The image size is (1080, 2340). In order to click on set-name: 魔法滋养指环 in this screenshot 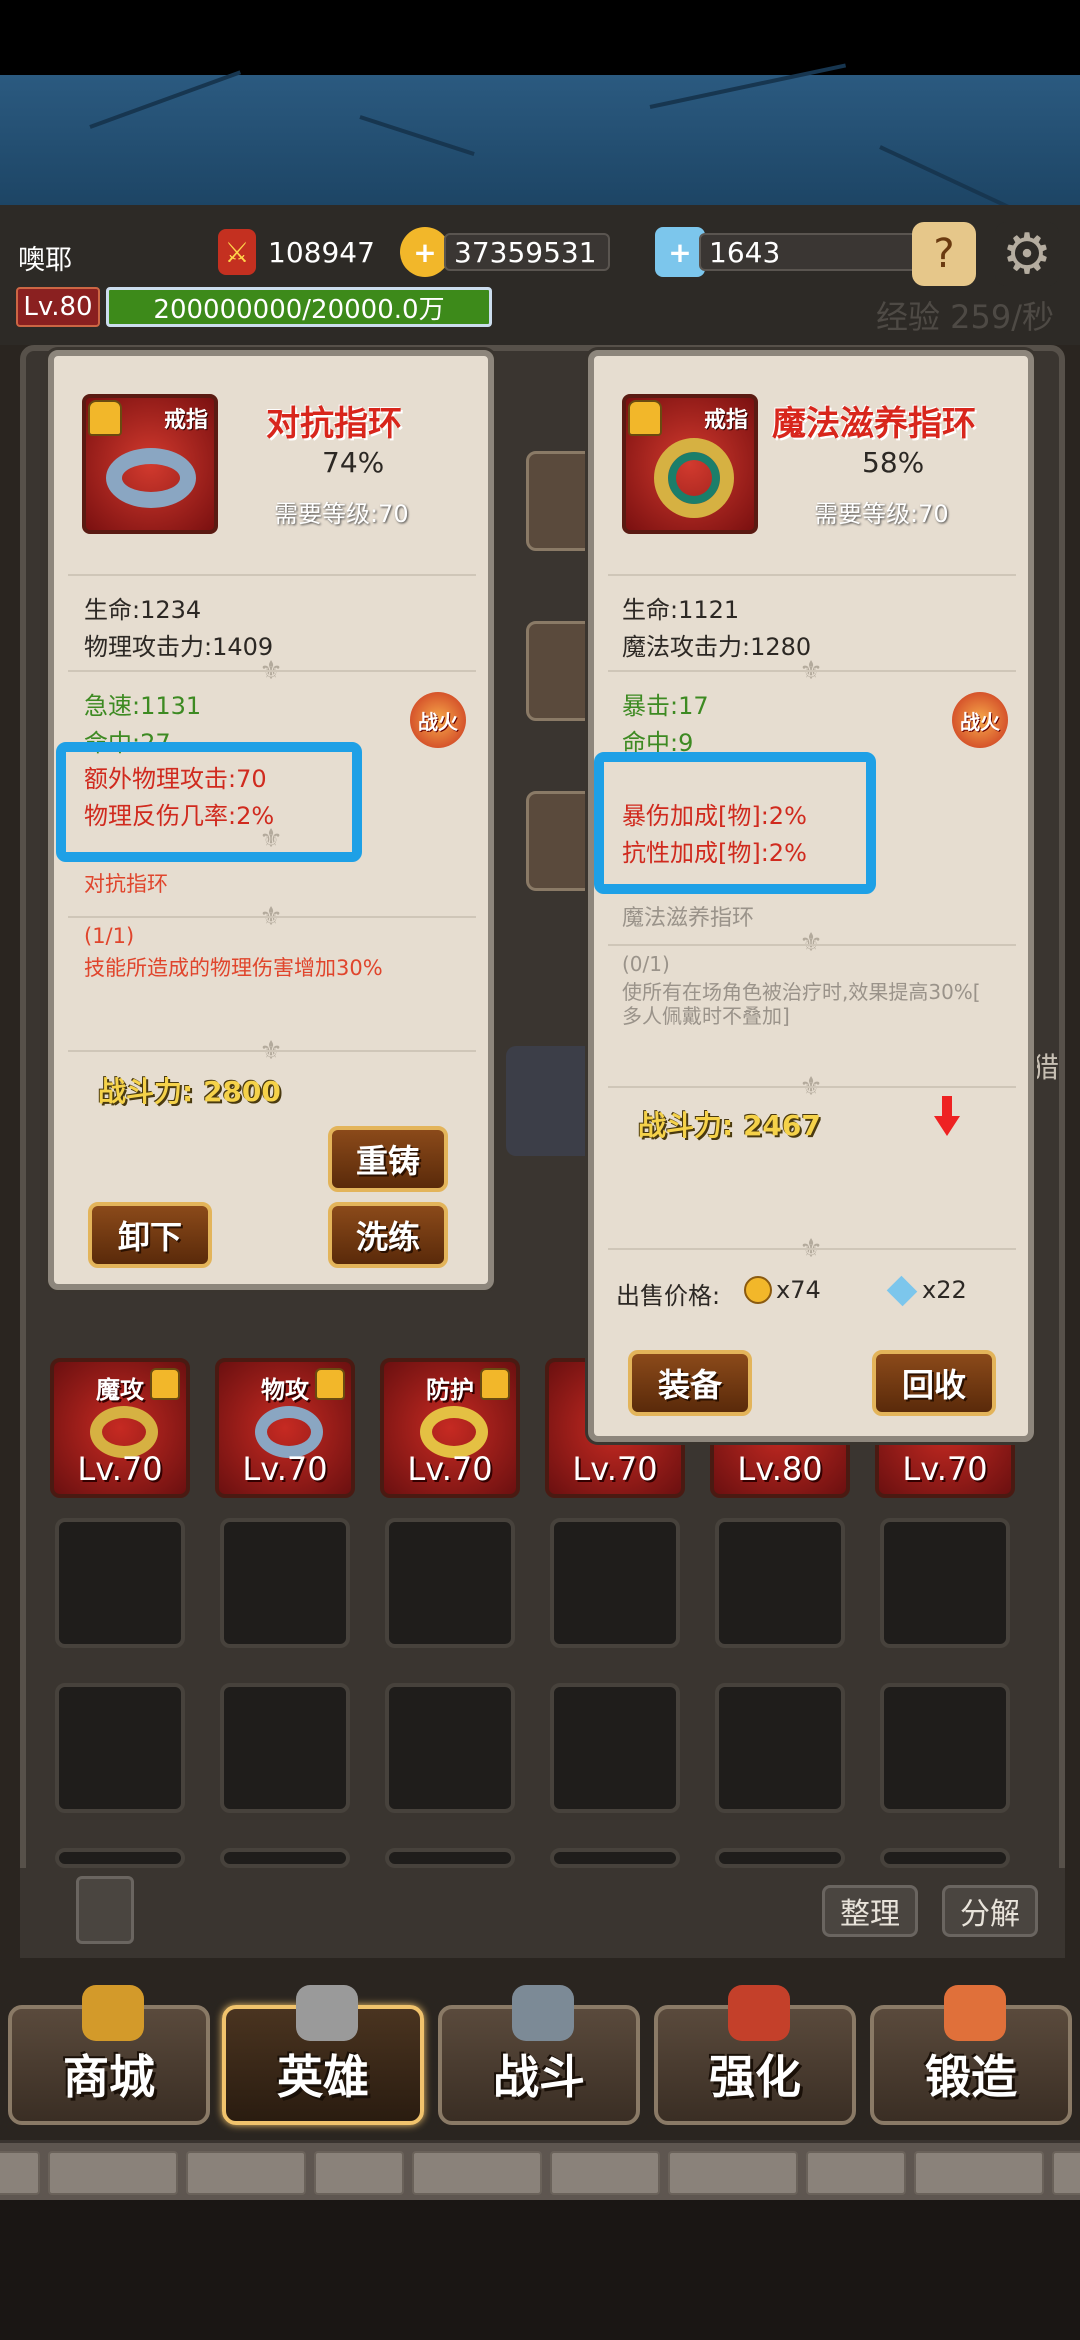, I will do `click(688, 918)`.